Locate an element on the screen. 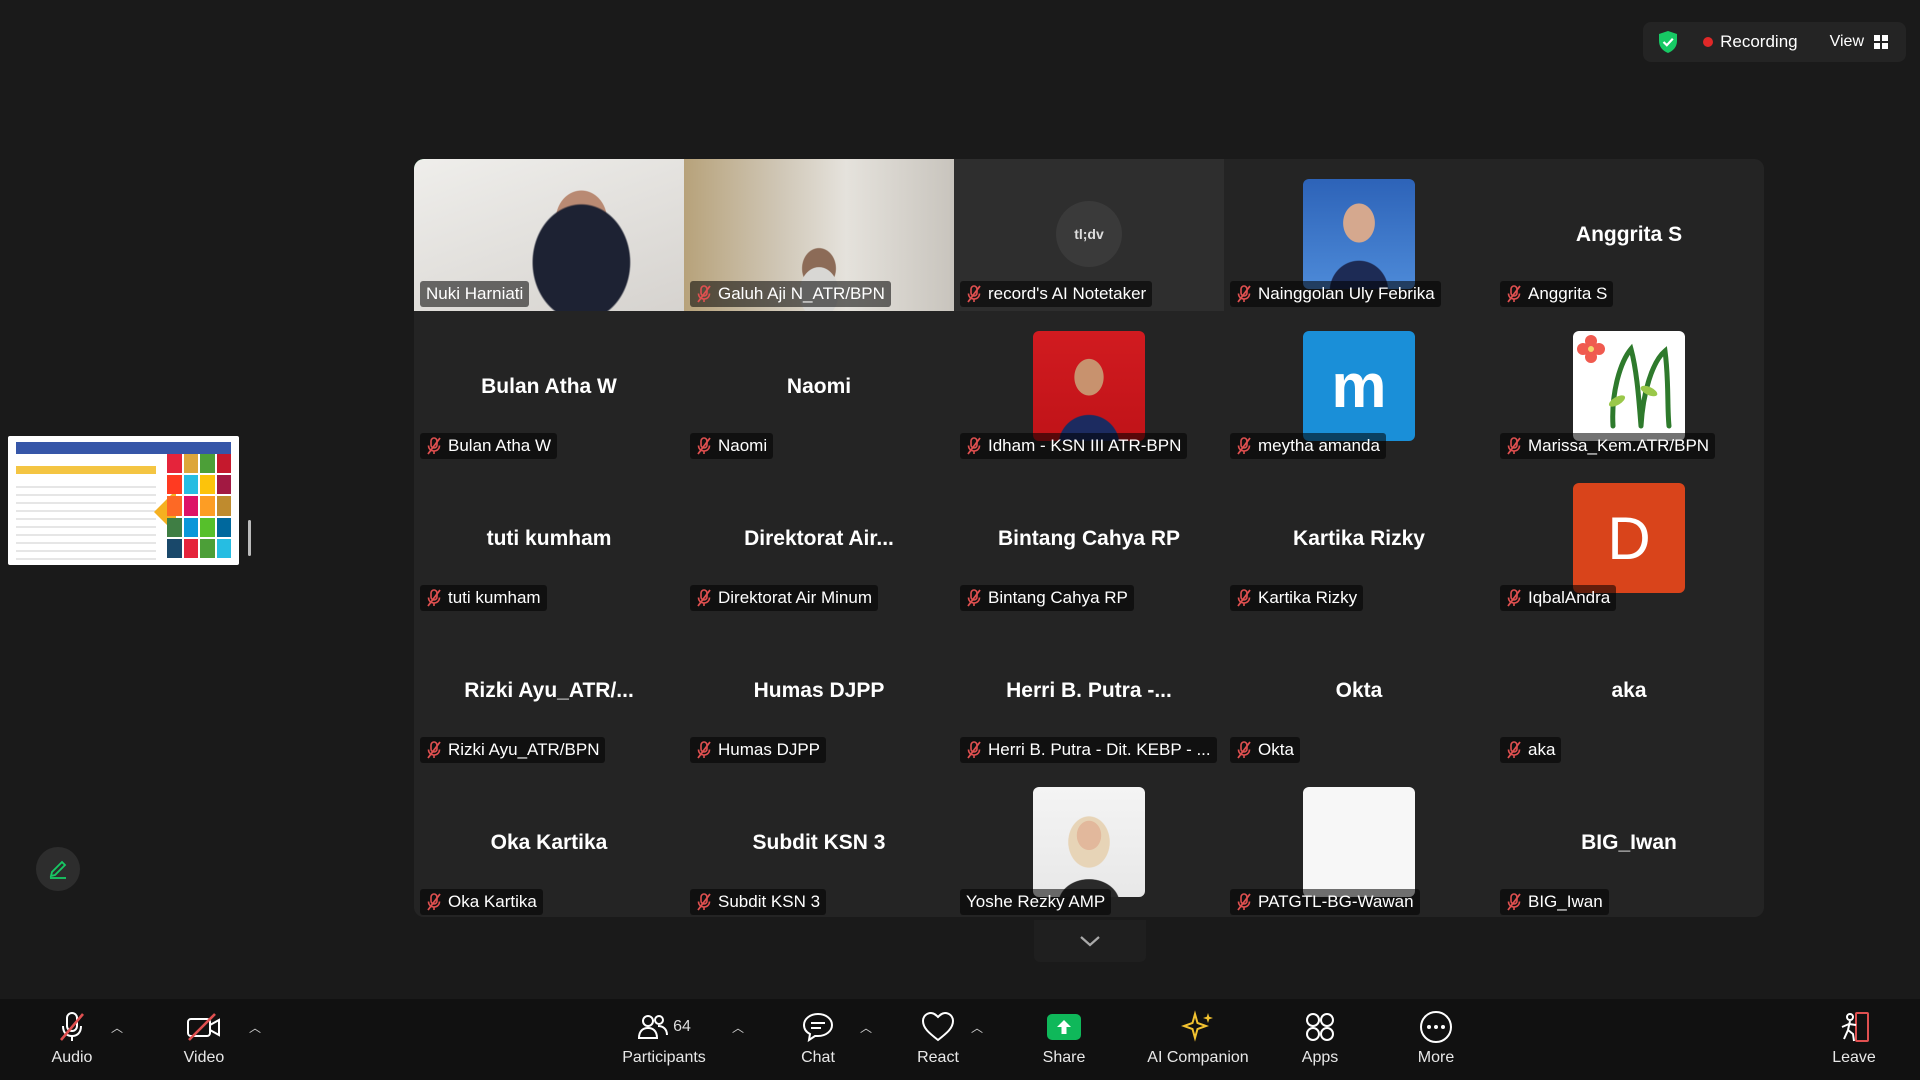 The height and width of the screenshot is (1080, 1920). participants-options-caret: ︿ is located at coordinates (738, 1027).